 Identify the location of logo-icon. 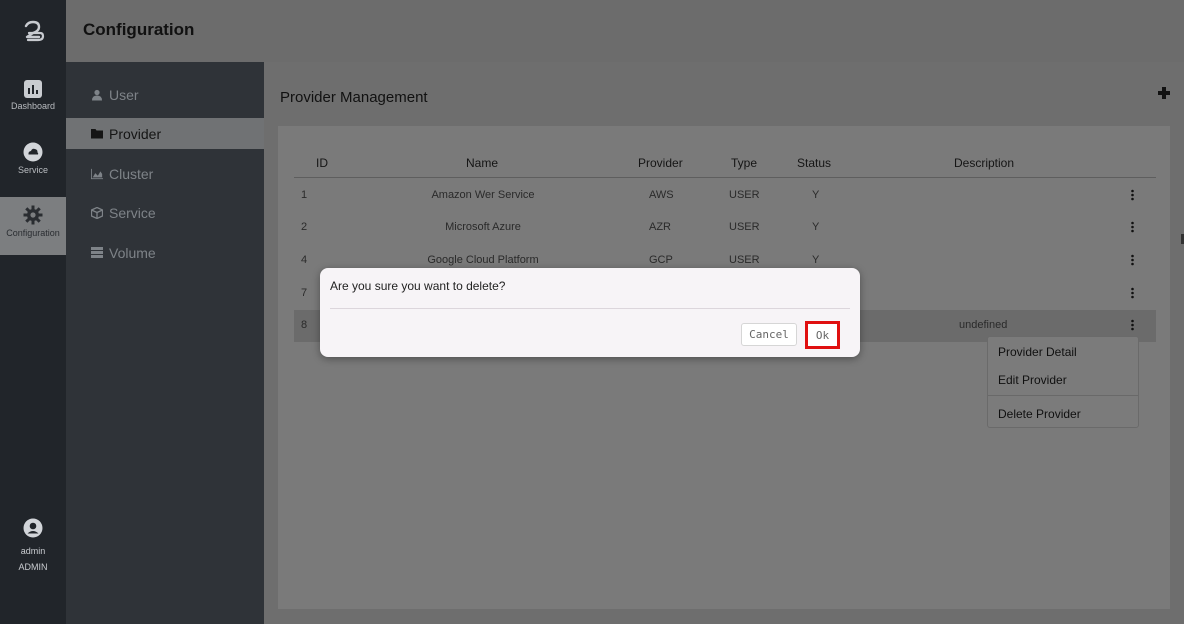
(34, 31).